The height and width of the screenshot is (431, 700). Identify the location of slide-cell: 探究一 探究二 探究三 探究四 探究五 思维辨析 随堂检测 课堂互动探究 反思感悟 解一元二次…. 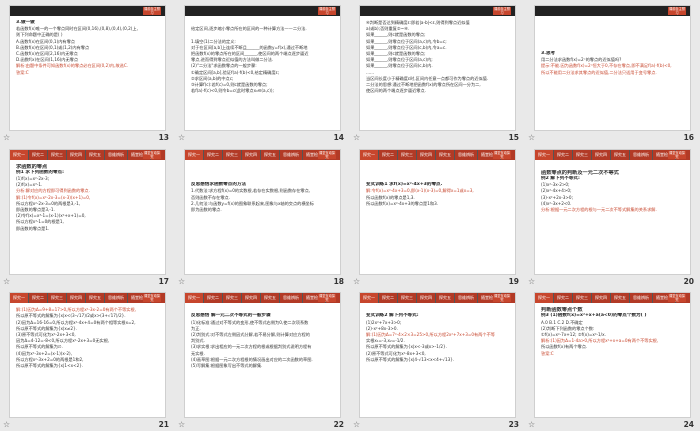
(262, 359).